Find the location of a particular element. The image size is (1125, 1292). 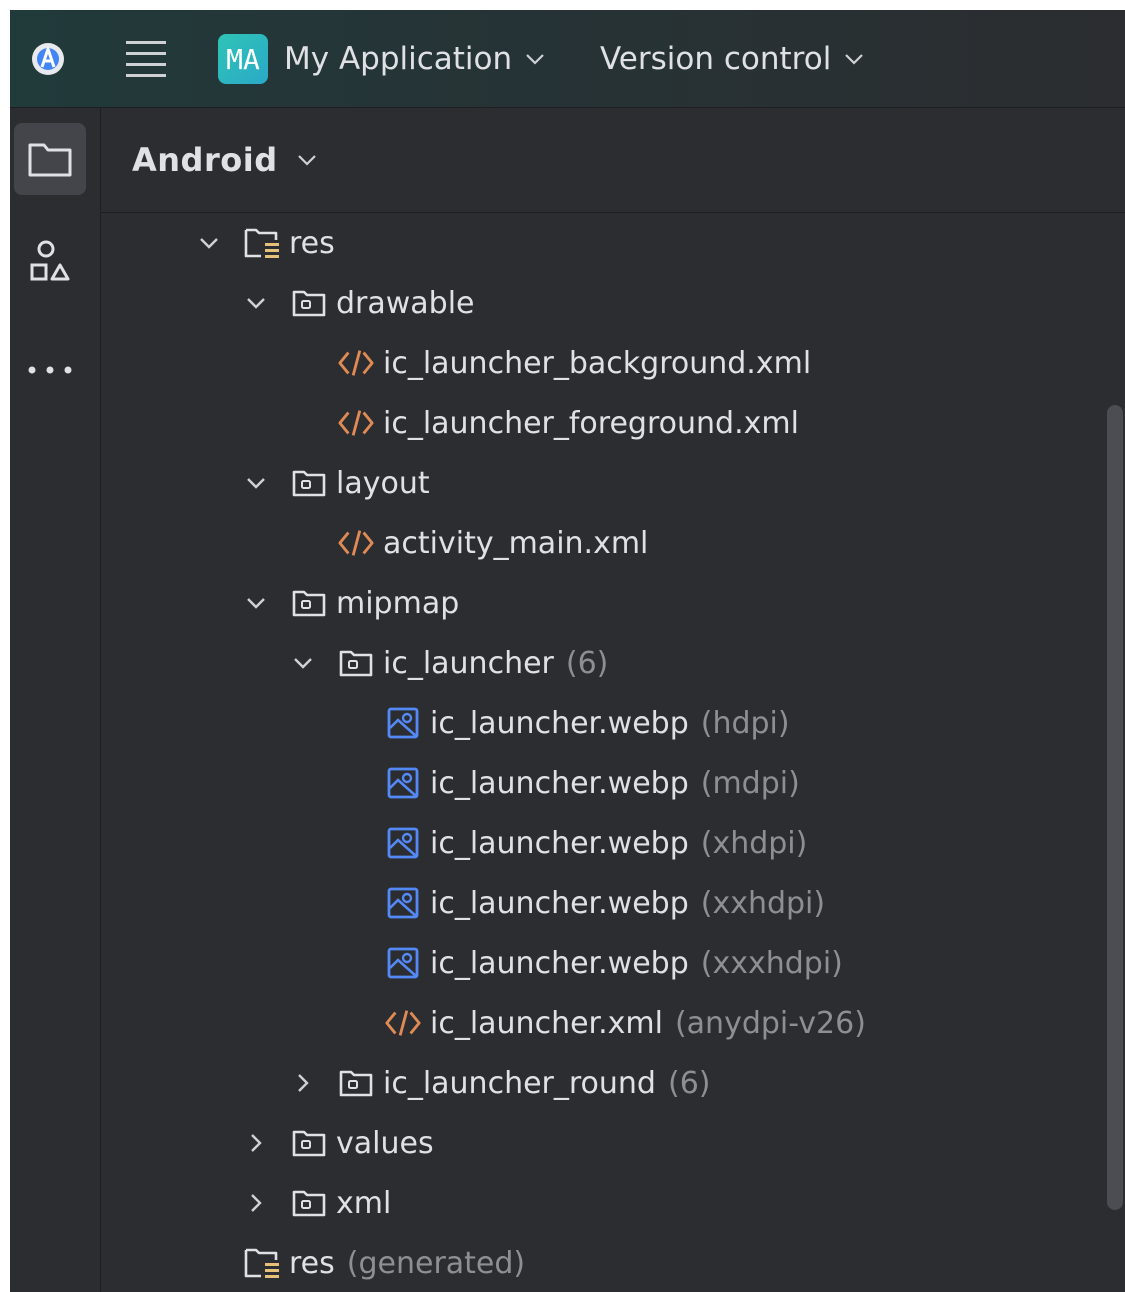

tree-item-name: ic_launcher is located at coordinates (468, 663).